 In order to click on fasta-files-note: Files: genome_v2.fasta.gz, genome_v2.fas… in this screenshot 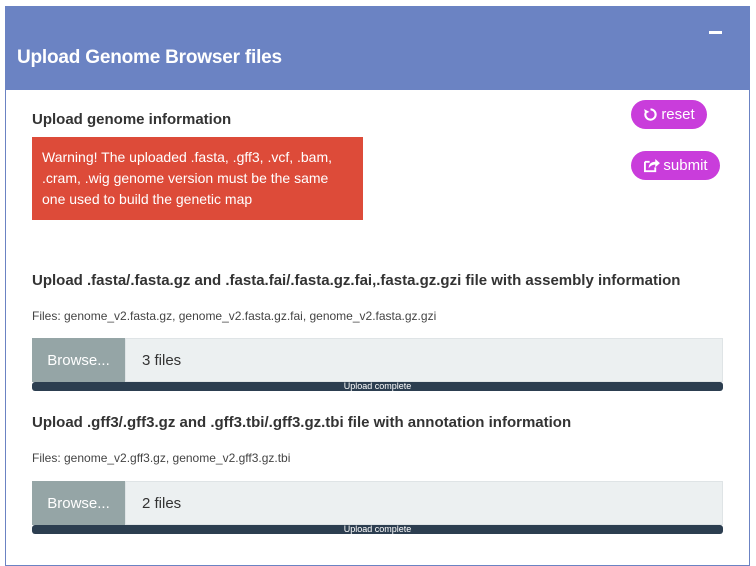, I will do `click(234, 316)`.